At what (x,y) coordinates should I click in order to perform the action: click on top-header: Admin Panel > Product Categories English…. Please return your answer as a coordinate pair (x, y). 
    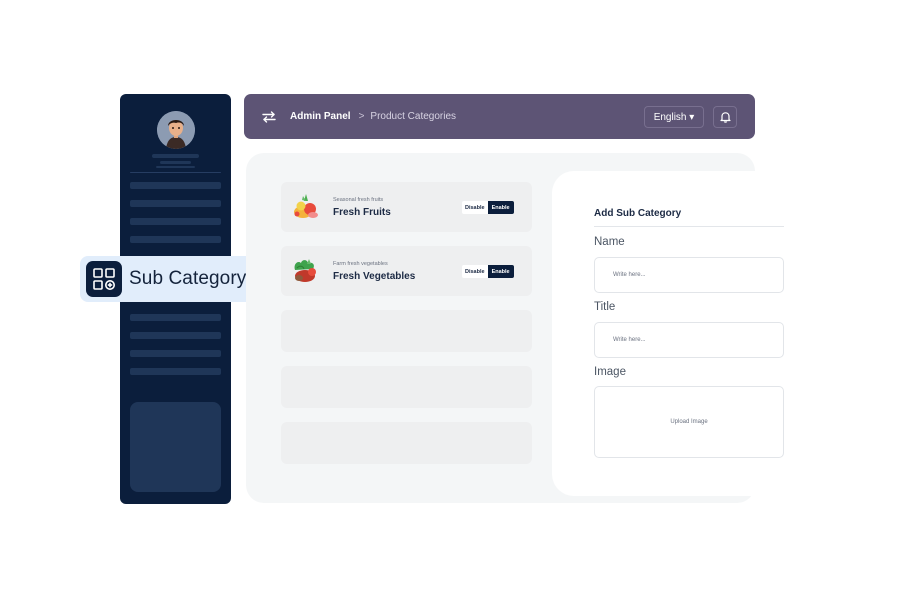
    Looking at the image, I should click on (499, 116).